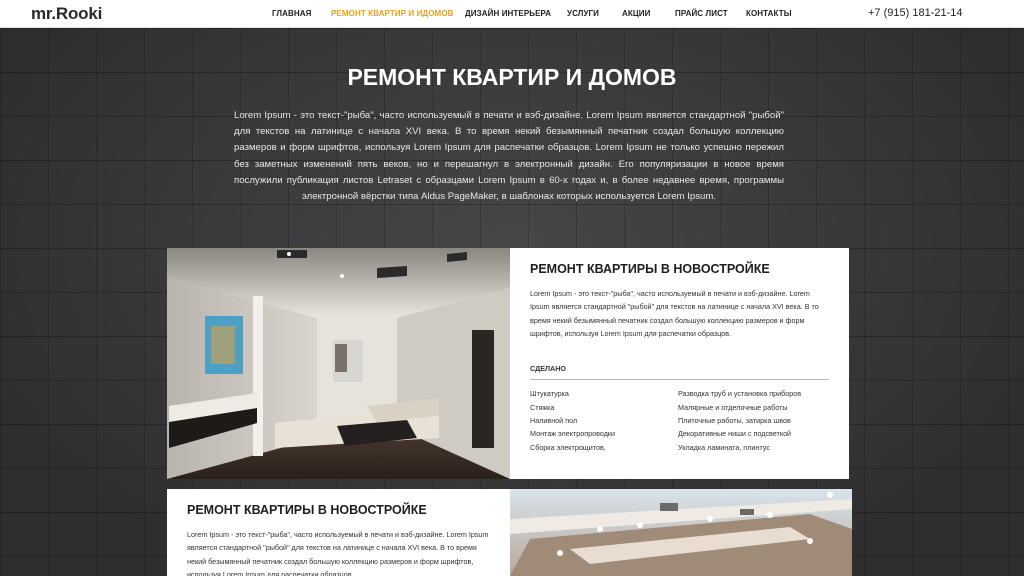 Image resolution: width=1024 pixels, height=576 pixels. I want to click on done-item: Плиточные работы, затирка швов, so click(734, 420).